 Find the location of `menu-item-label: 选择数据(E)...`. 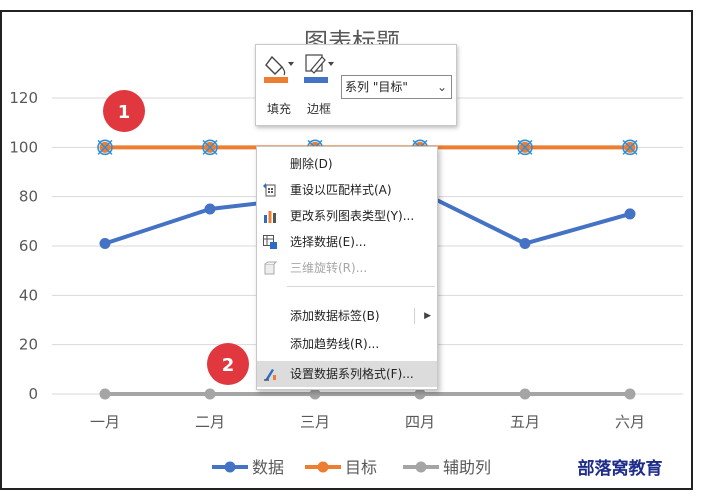

menu-item-label: 选择数据(E)... is located at coordinates (328, 242).